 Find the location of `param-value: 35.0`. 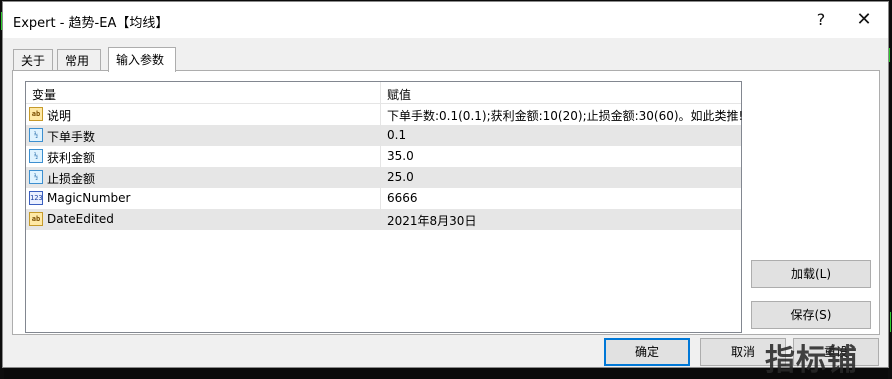

param-value: 35.0 is located at coordinates (400, 156).